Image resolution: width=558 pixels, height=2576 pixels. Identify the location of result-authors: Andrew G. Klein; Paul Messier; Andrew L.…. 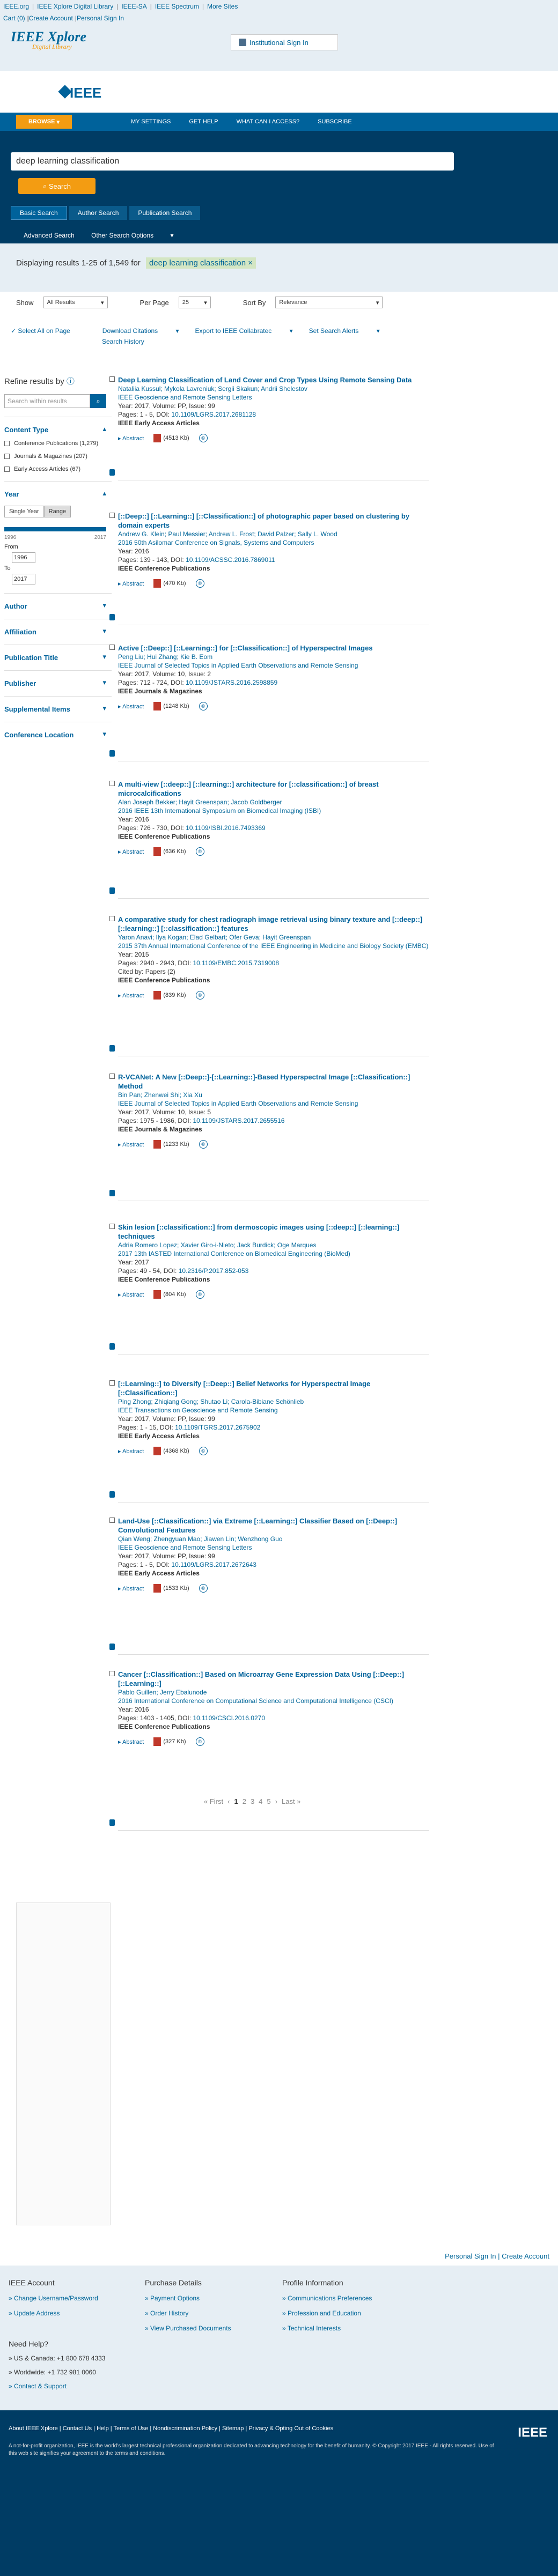
(273, 534).